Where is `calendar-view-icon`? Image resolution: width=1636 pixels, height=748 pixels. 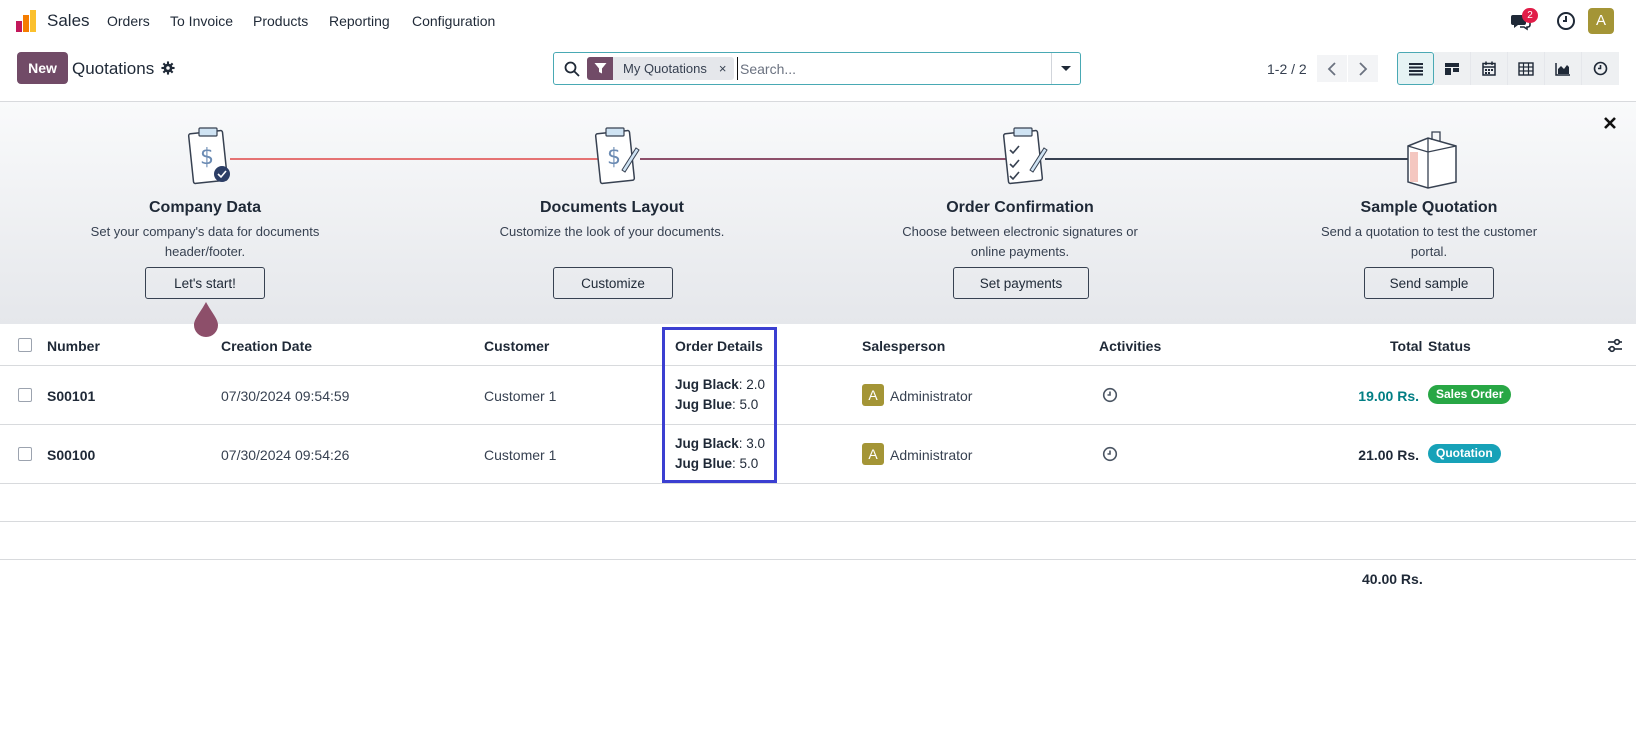
calendar-view-icon is located at coordinates (1489, 68).